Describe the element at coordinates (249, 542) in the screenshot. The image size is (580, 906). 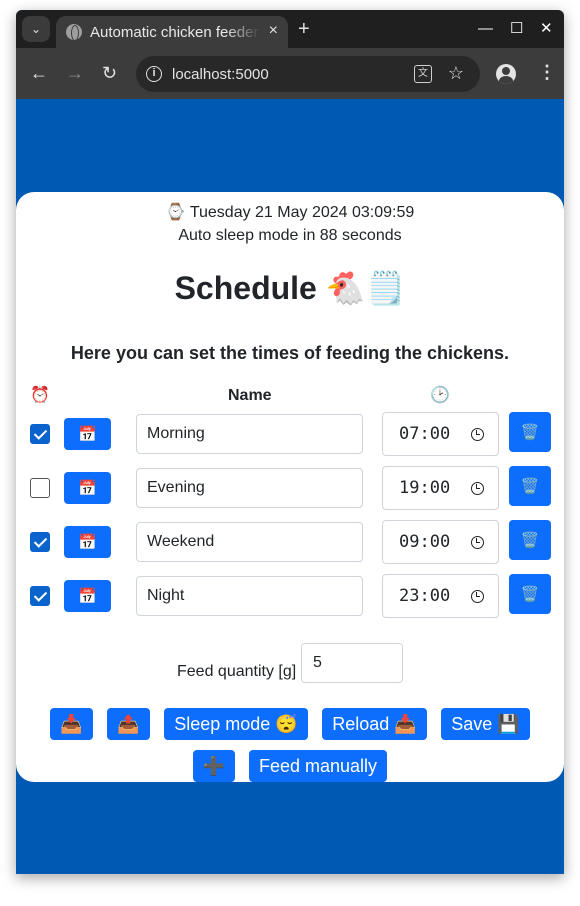
I see `schedule-name-input: Weekend` at that location.